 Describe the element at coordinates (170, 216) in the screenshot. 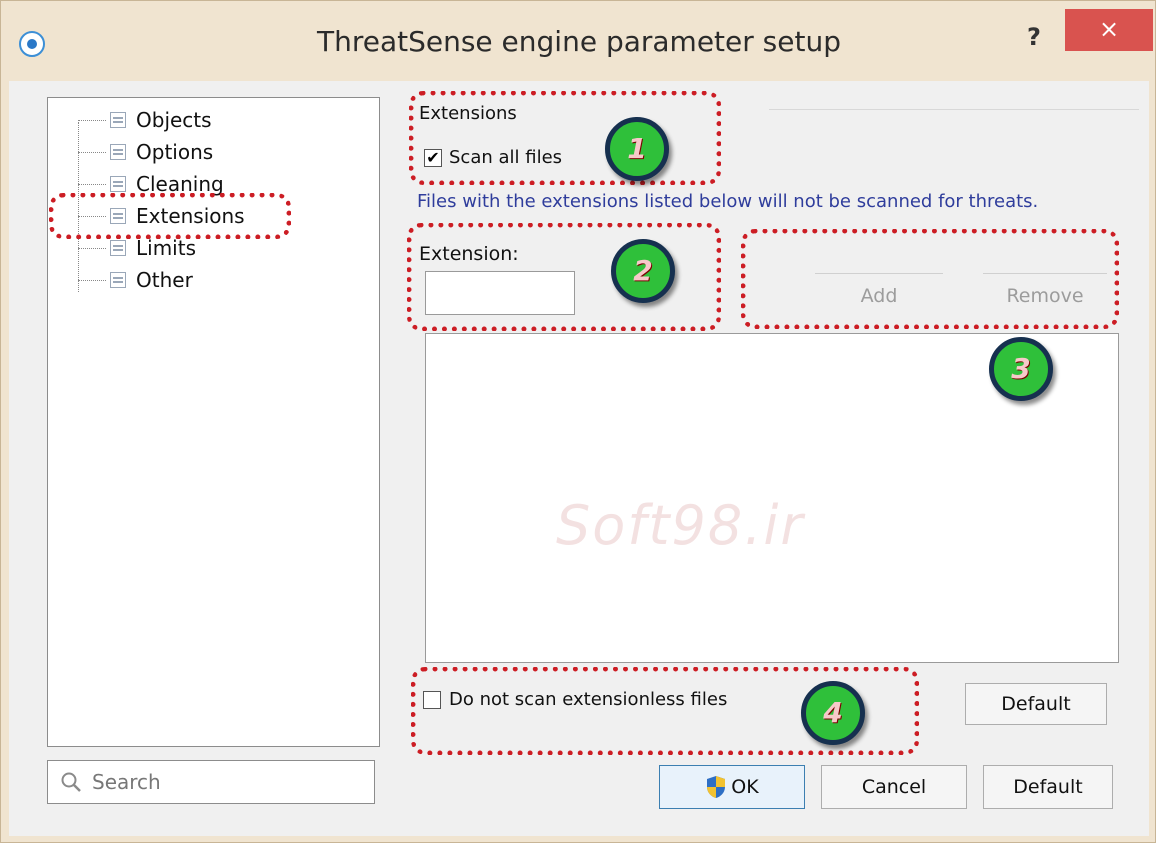

I see `callout-extensions-tree` at that location.